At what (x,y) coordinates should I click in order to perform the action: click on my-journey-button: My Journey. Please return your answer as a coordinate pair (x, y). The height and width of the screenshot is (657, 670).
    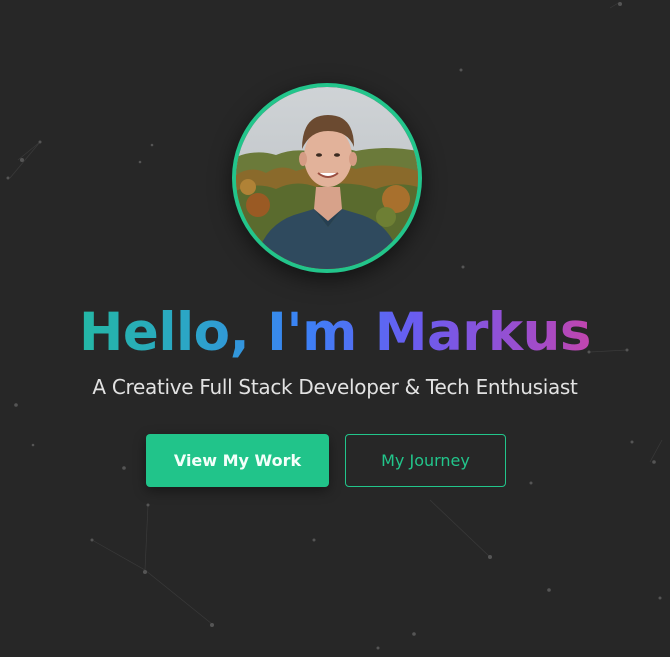
    Looking at the image, I should click on (425, 460).